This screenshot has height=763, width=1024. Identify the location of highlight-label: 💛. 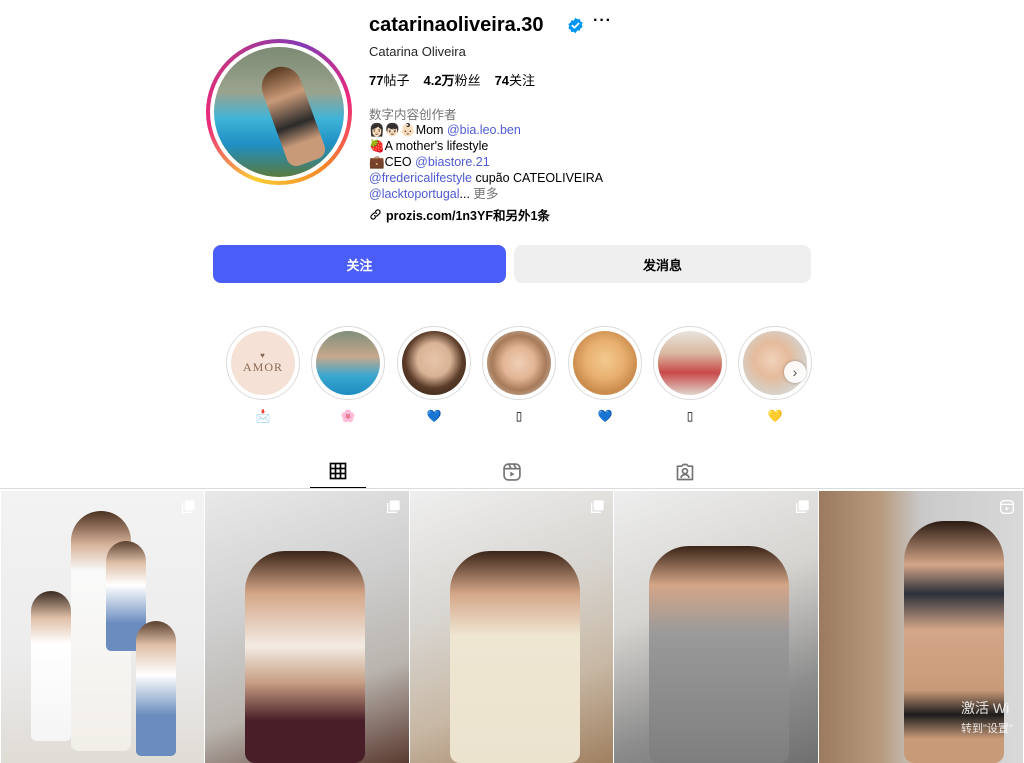
(775, 416).